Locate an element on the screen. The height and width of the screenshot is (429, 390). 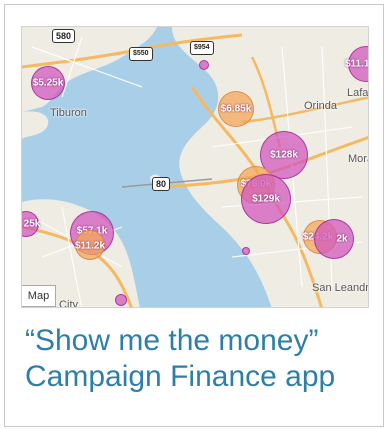
place-label-lafay: Lafay is located at coordinates (358, 93).